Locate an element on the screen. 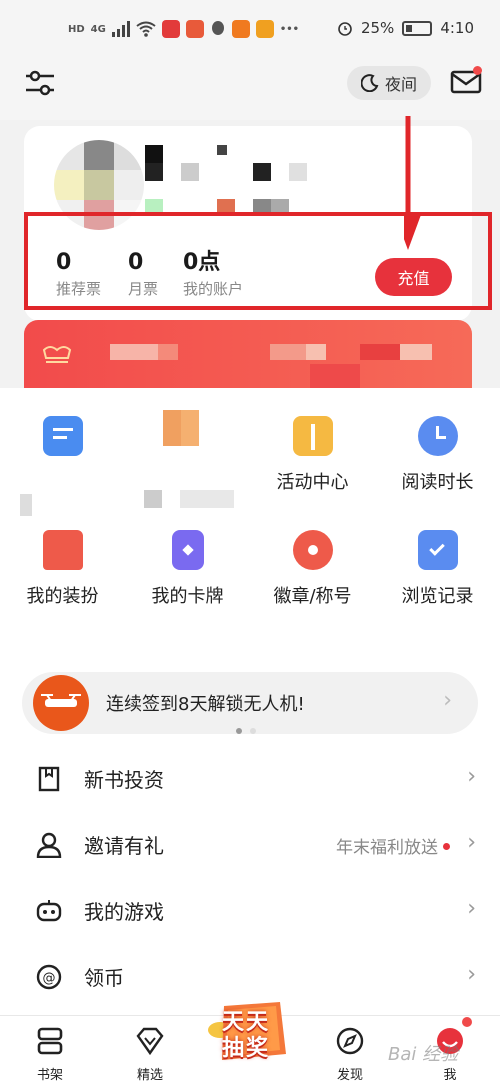 This screenshot has width=500, height=1083. lottery-label: 天天 抽奖 is located at coordinates (246, 1036).